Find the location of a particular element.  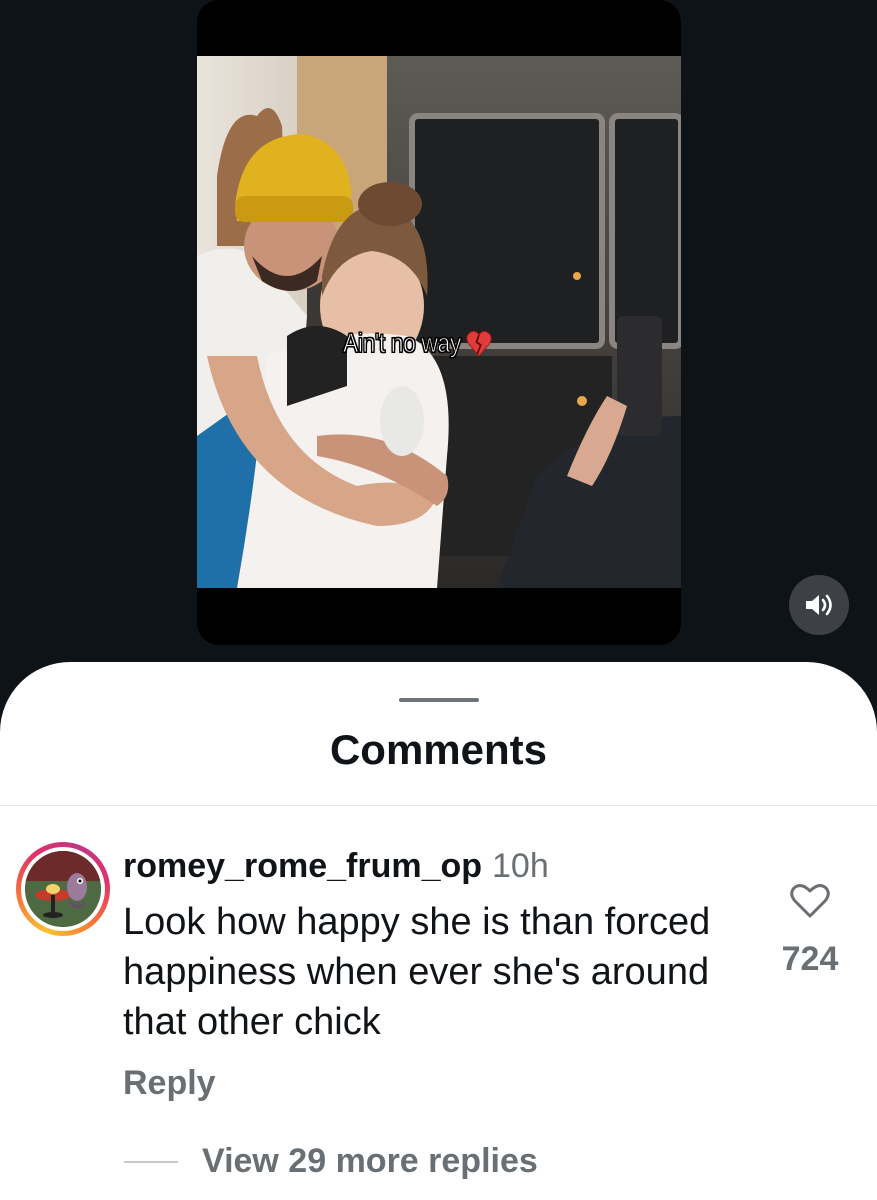

avatar-story-ring is located at coordinates (63, 889).